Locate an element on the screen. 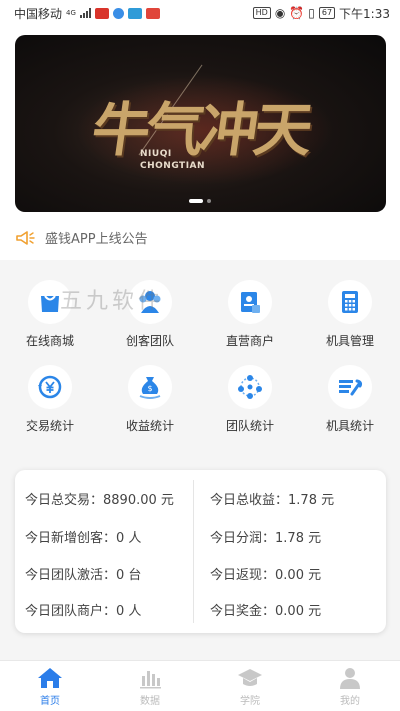 The width and height of the screenshot is (400, 711). exchange-yen-icon is located at coordinates (50, 387).